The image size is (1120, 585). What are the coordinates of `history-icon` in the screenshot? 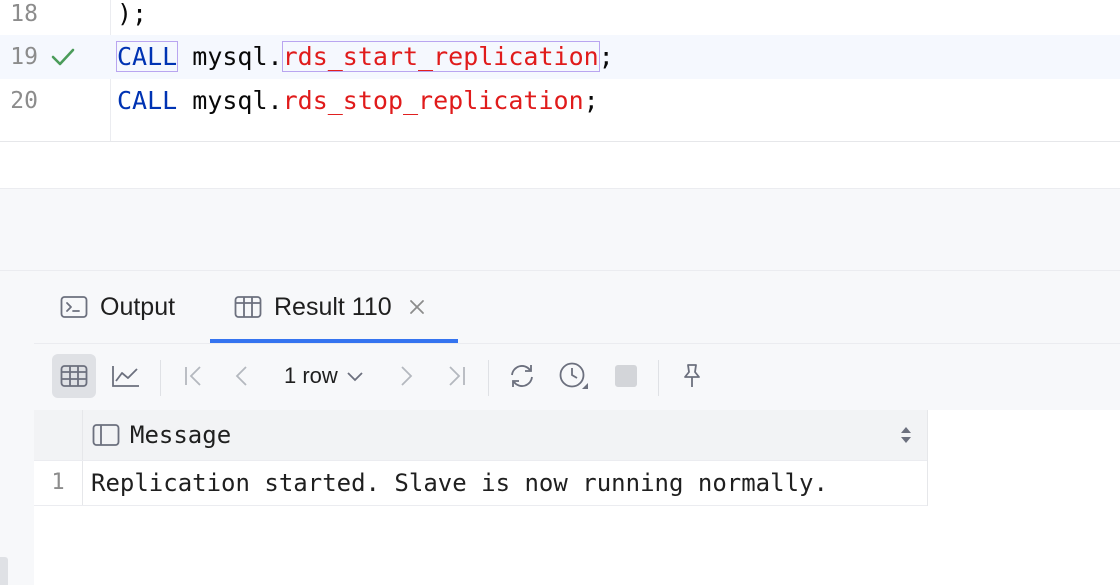 It's located at (573, 375).